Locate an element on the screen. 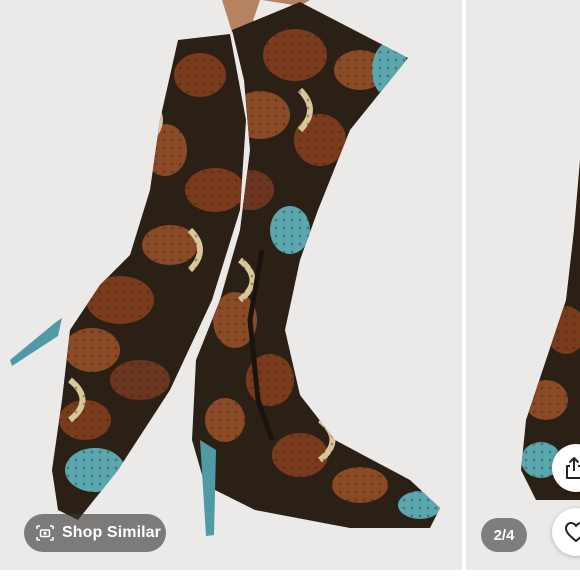  camera-search-icon is located at coordinates (45, 533).